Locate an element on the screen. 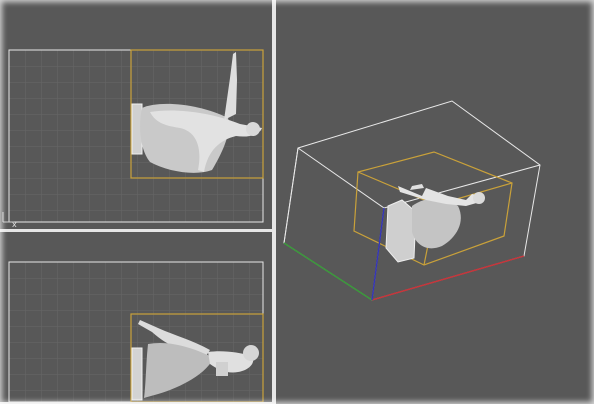  viewport-splitter-vertical is located at coordinates (274, 202).